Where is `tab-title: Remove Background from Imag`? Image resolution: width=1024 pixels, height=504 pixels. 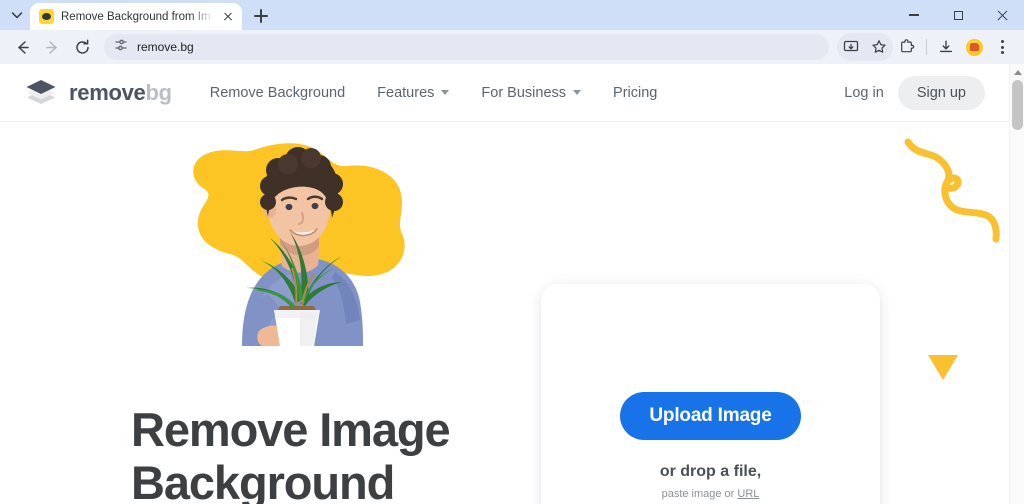
tab-title: Remove Background from Imag is located at coordinates (137, 16).